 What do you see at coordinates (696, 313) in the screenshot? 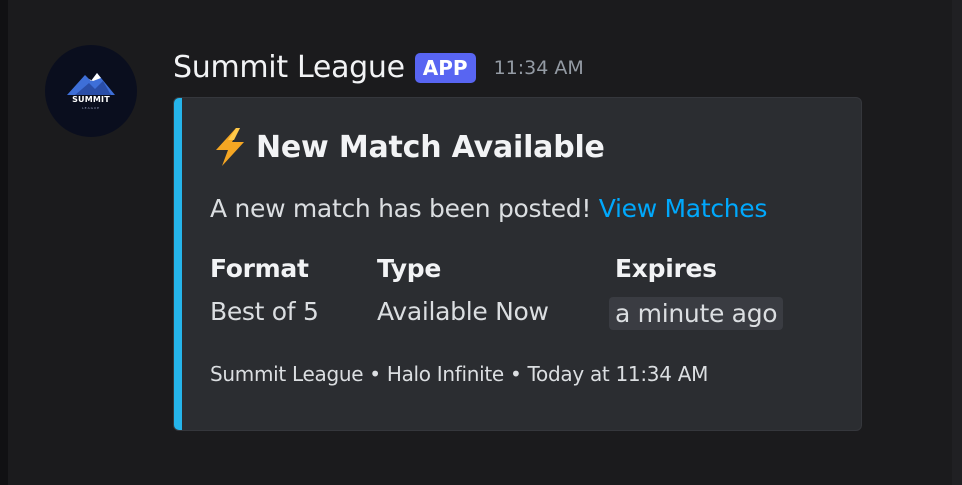
I see `relative-timestamp: a minute ago` at bounding box center [696, 313].